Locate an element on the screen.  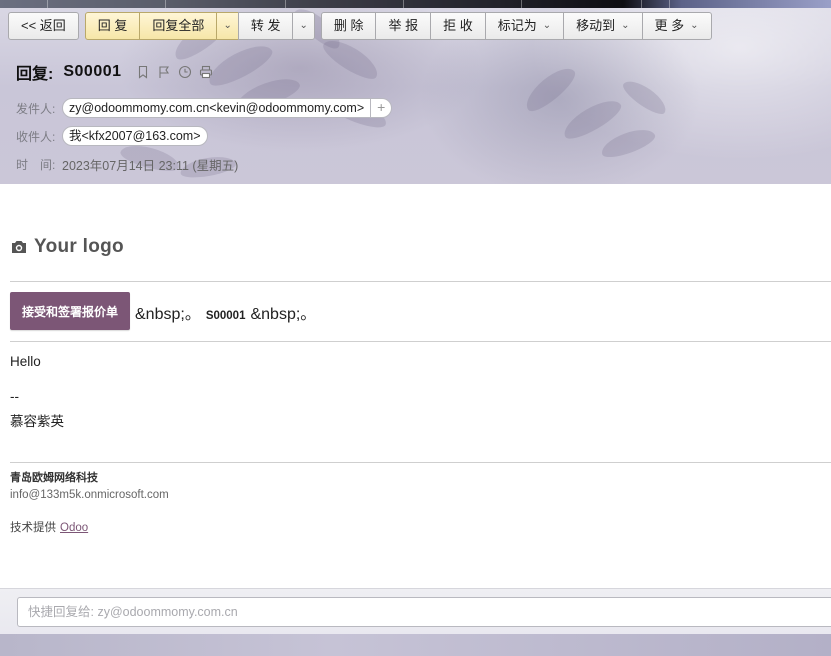
to-label: 收件人: is located at coordinates (36, 136).